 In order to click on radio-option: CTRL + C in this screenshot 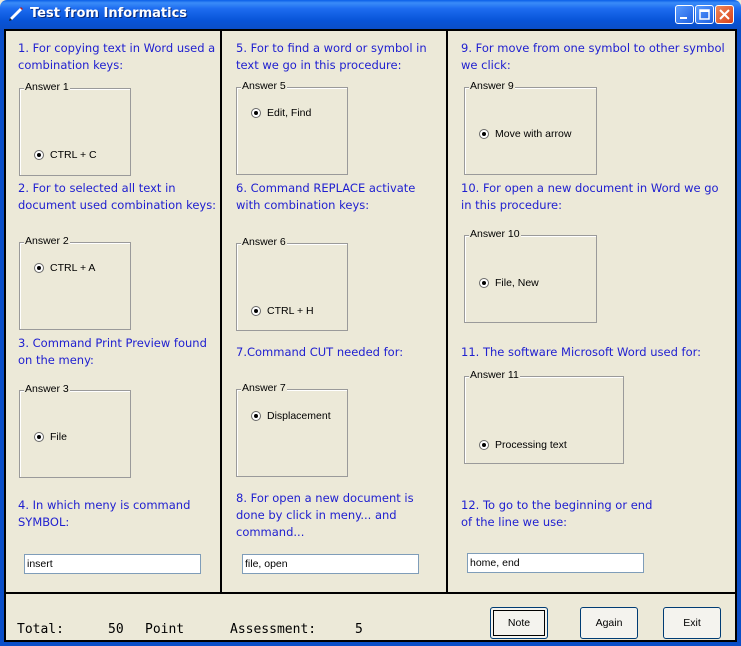, I will do `click(65, 155)`.